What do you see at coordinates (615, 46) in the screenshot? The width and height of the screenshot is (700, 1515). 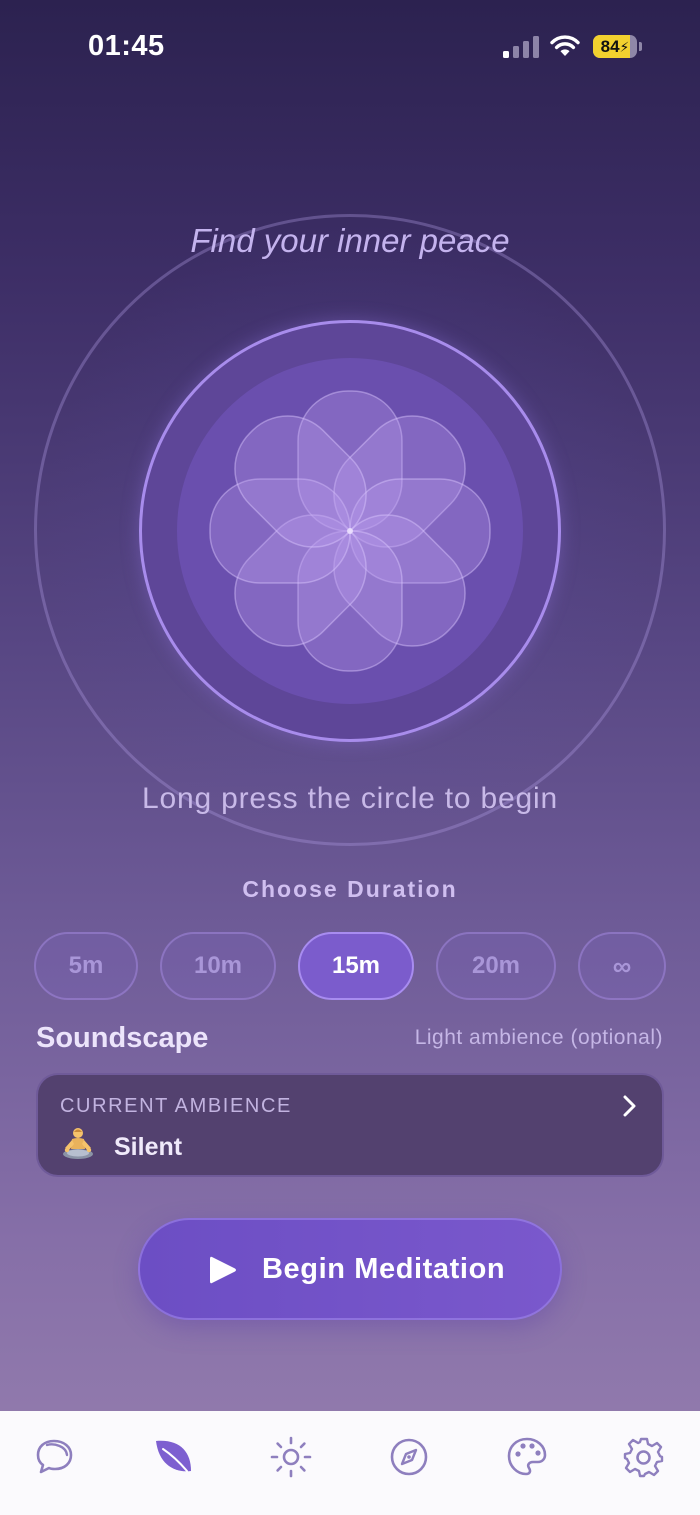 I see `battery-percentage: 84⚡` at bounding box center [615, 46].